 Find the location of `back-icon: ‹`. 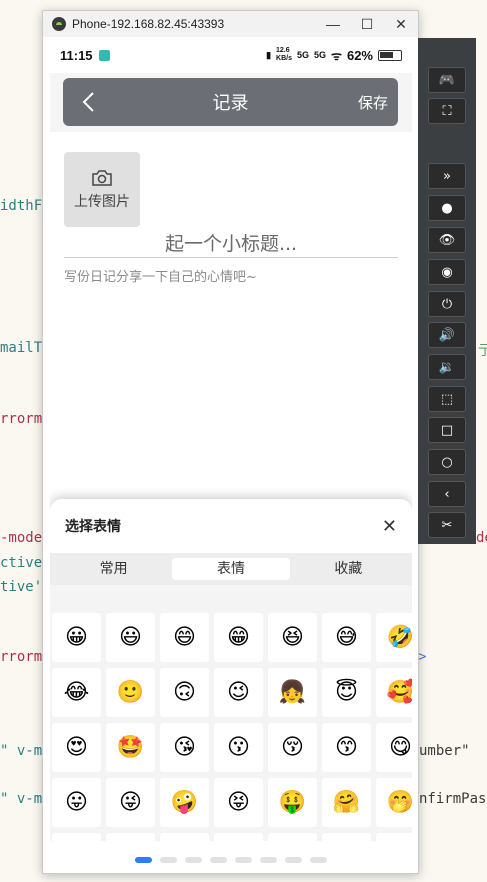

back-icon: ‹ is located at coordinates (447, 494).